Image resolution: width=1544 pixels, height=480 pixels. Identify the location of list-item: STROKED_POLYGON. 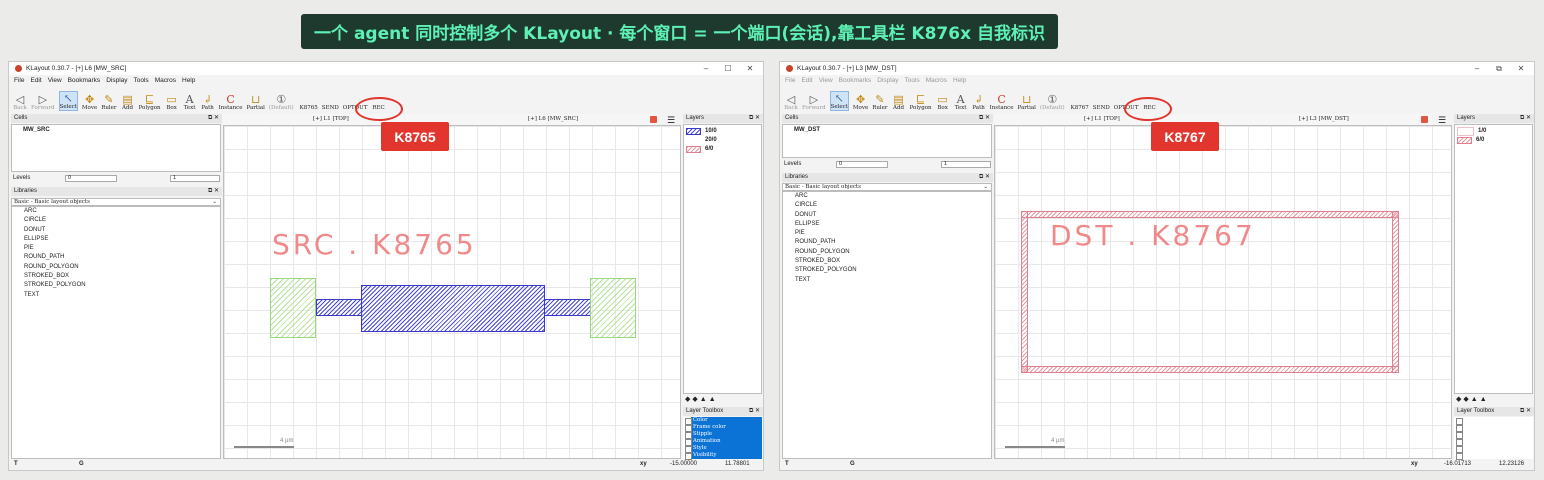
(116, 285).